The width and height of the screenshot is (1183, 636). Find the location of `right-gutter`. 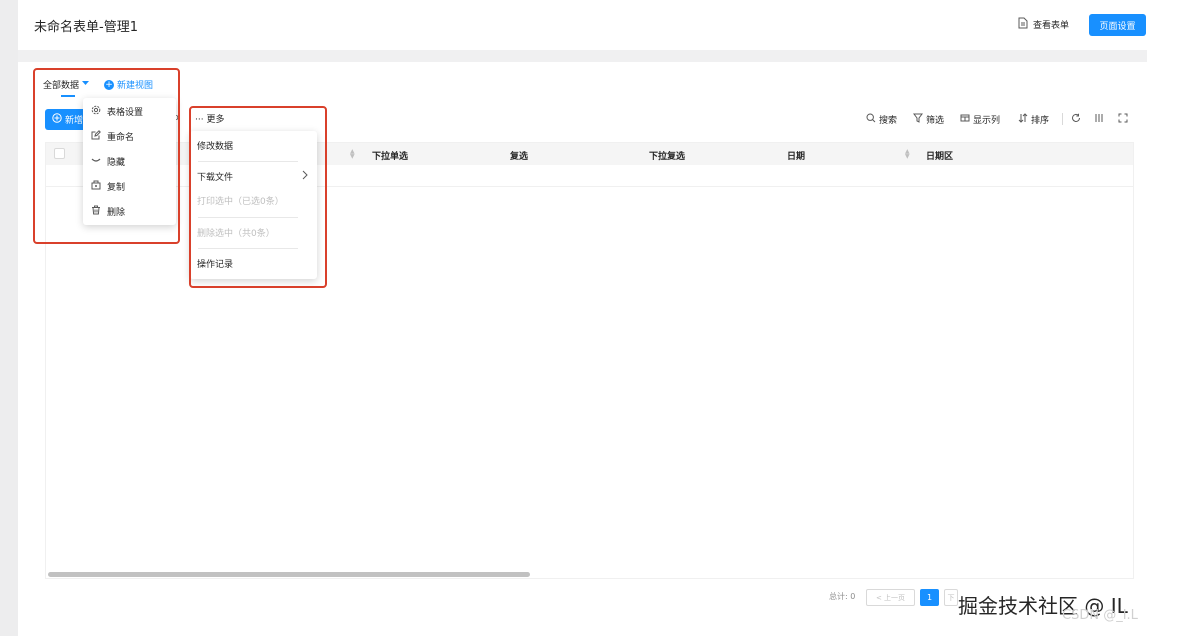

right-gutter is located at coordinates (1165, 318).